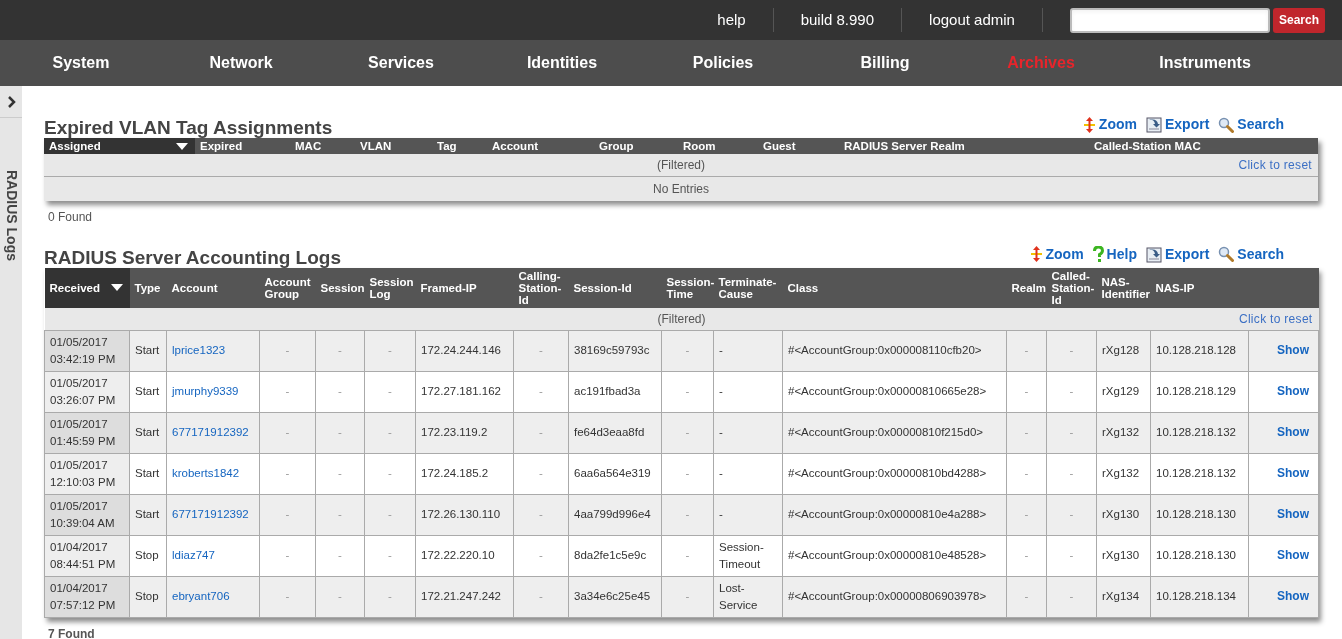 The image size is (1342, 639). What do you see at coordinates (241, 63) in the screenshot?
I see `nav-tab: Network` at bounding box center [241, 63].